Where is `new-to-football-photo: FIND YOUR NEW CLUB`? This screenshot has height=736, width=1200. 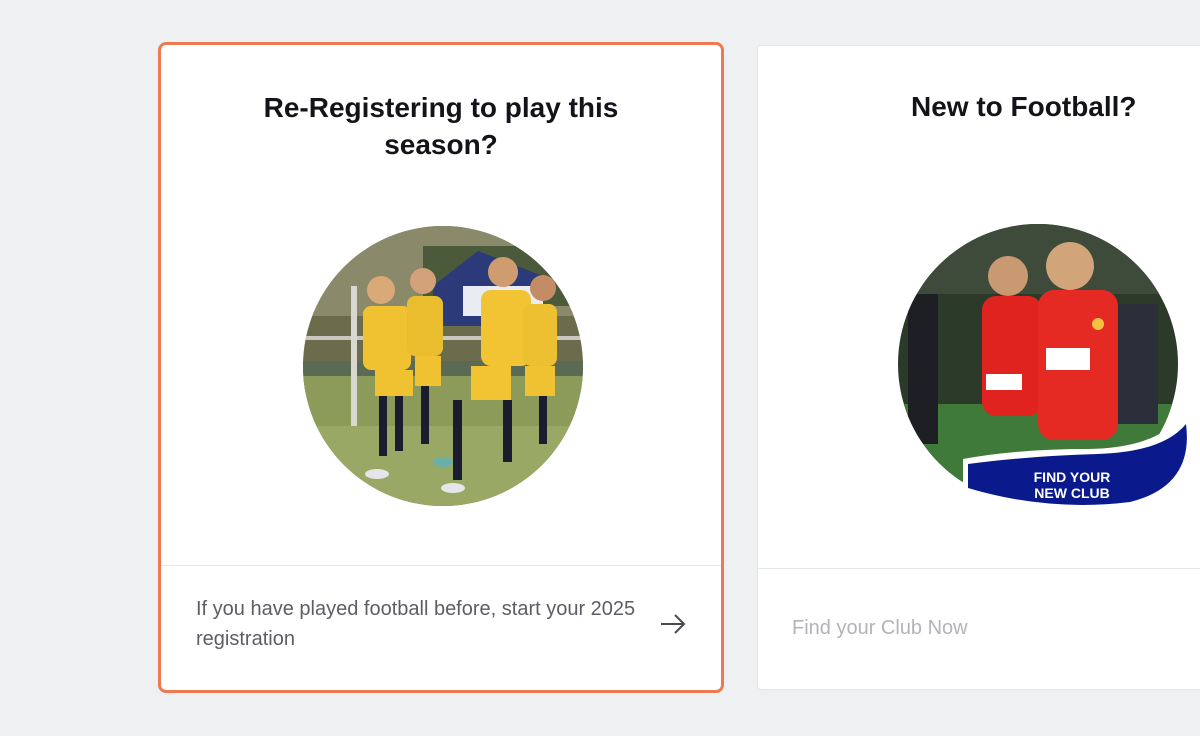 new-to-football-photo: FIND YOUR NEW CLUB is located at coordinates (1047, 367).